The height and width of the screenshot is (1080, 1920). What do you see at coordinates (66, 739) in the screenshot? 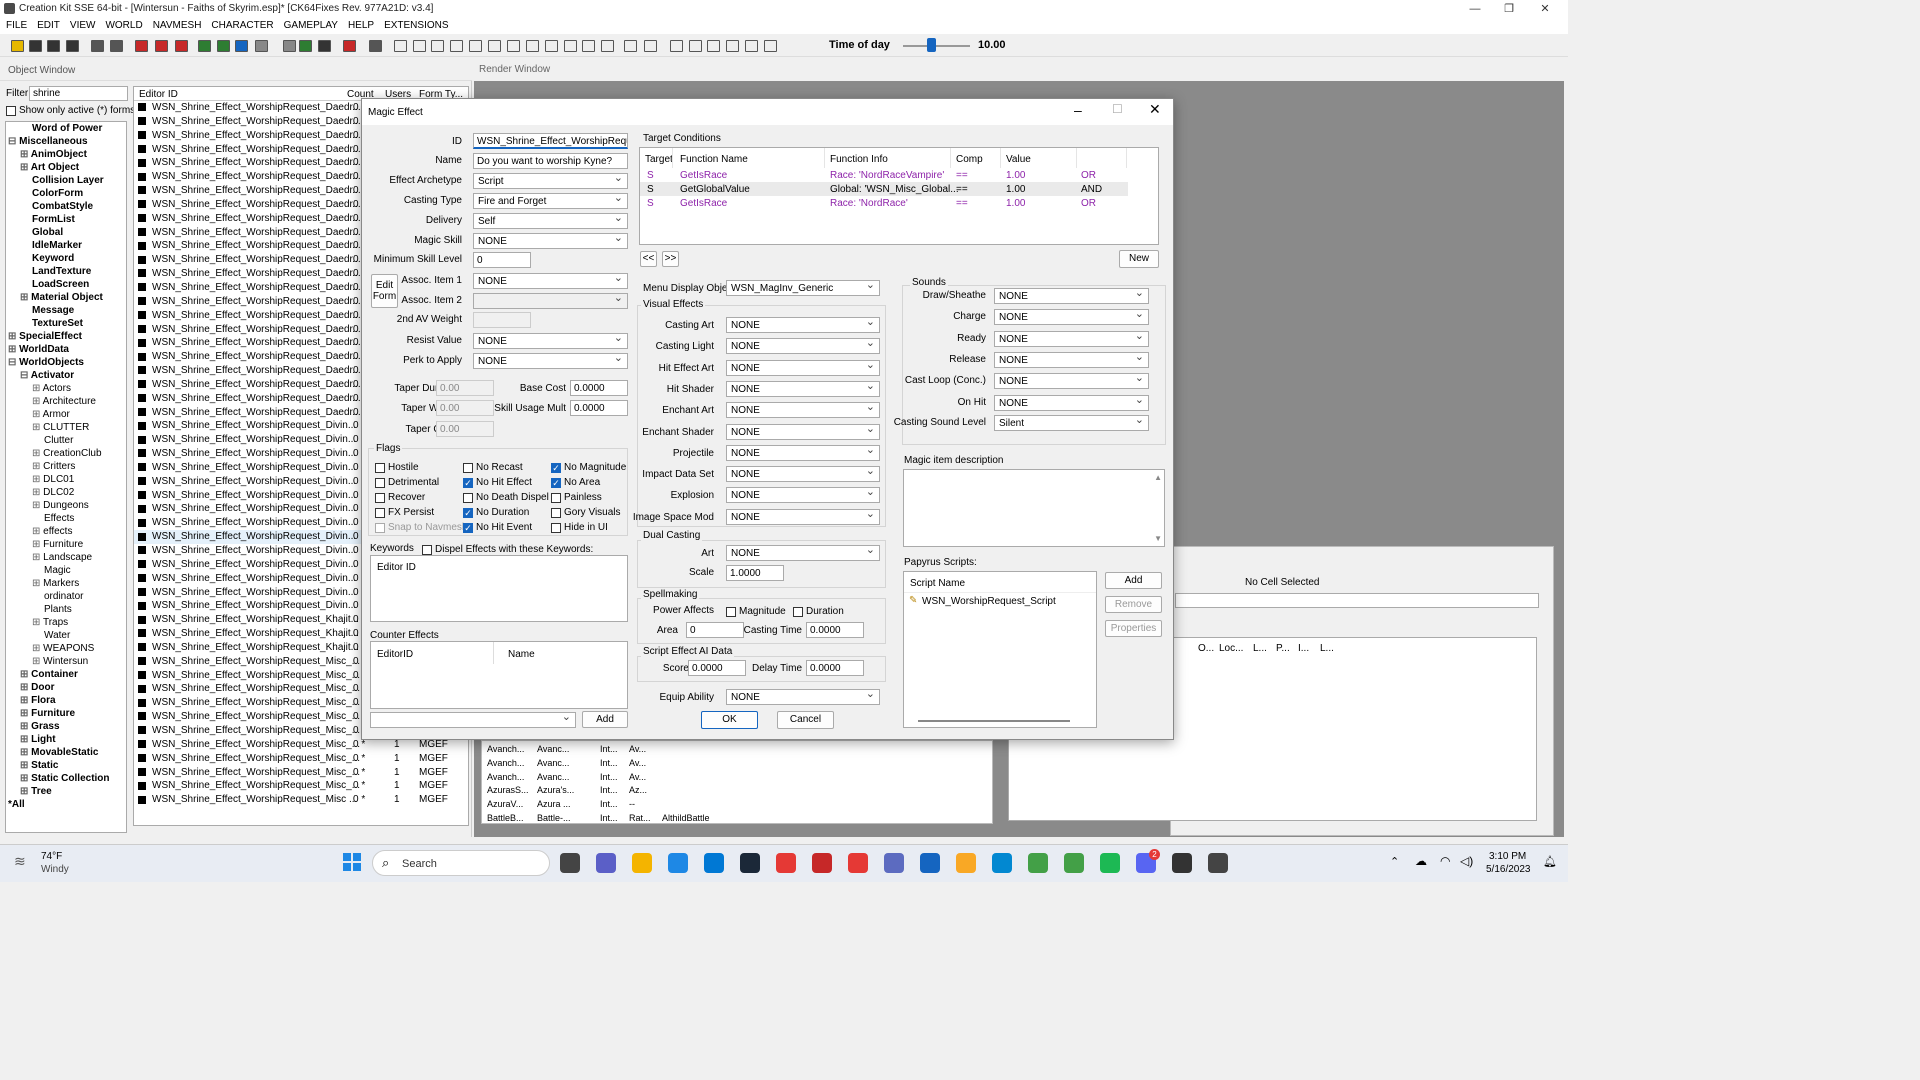
I see `tree-node: ⊞ Light` at bounding box center [66, 739].